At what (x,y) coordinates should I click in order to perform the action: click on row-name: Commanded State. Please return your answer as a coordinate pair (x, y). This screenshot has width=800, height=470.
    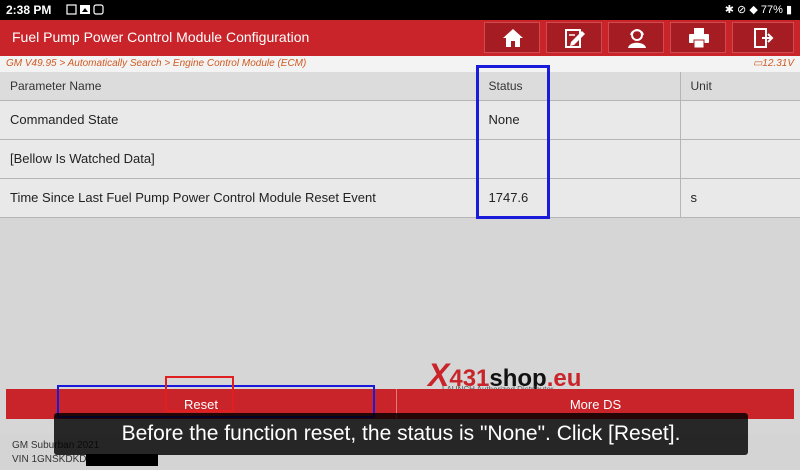
    Looking at the image, I should click on (239, 120).